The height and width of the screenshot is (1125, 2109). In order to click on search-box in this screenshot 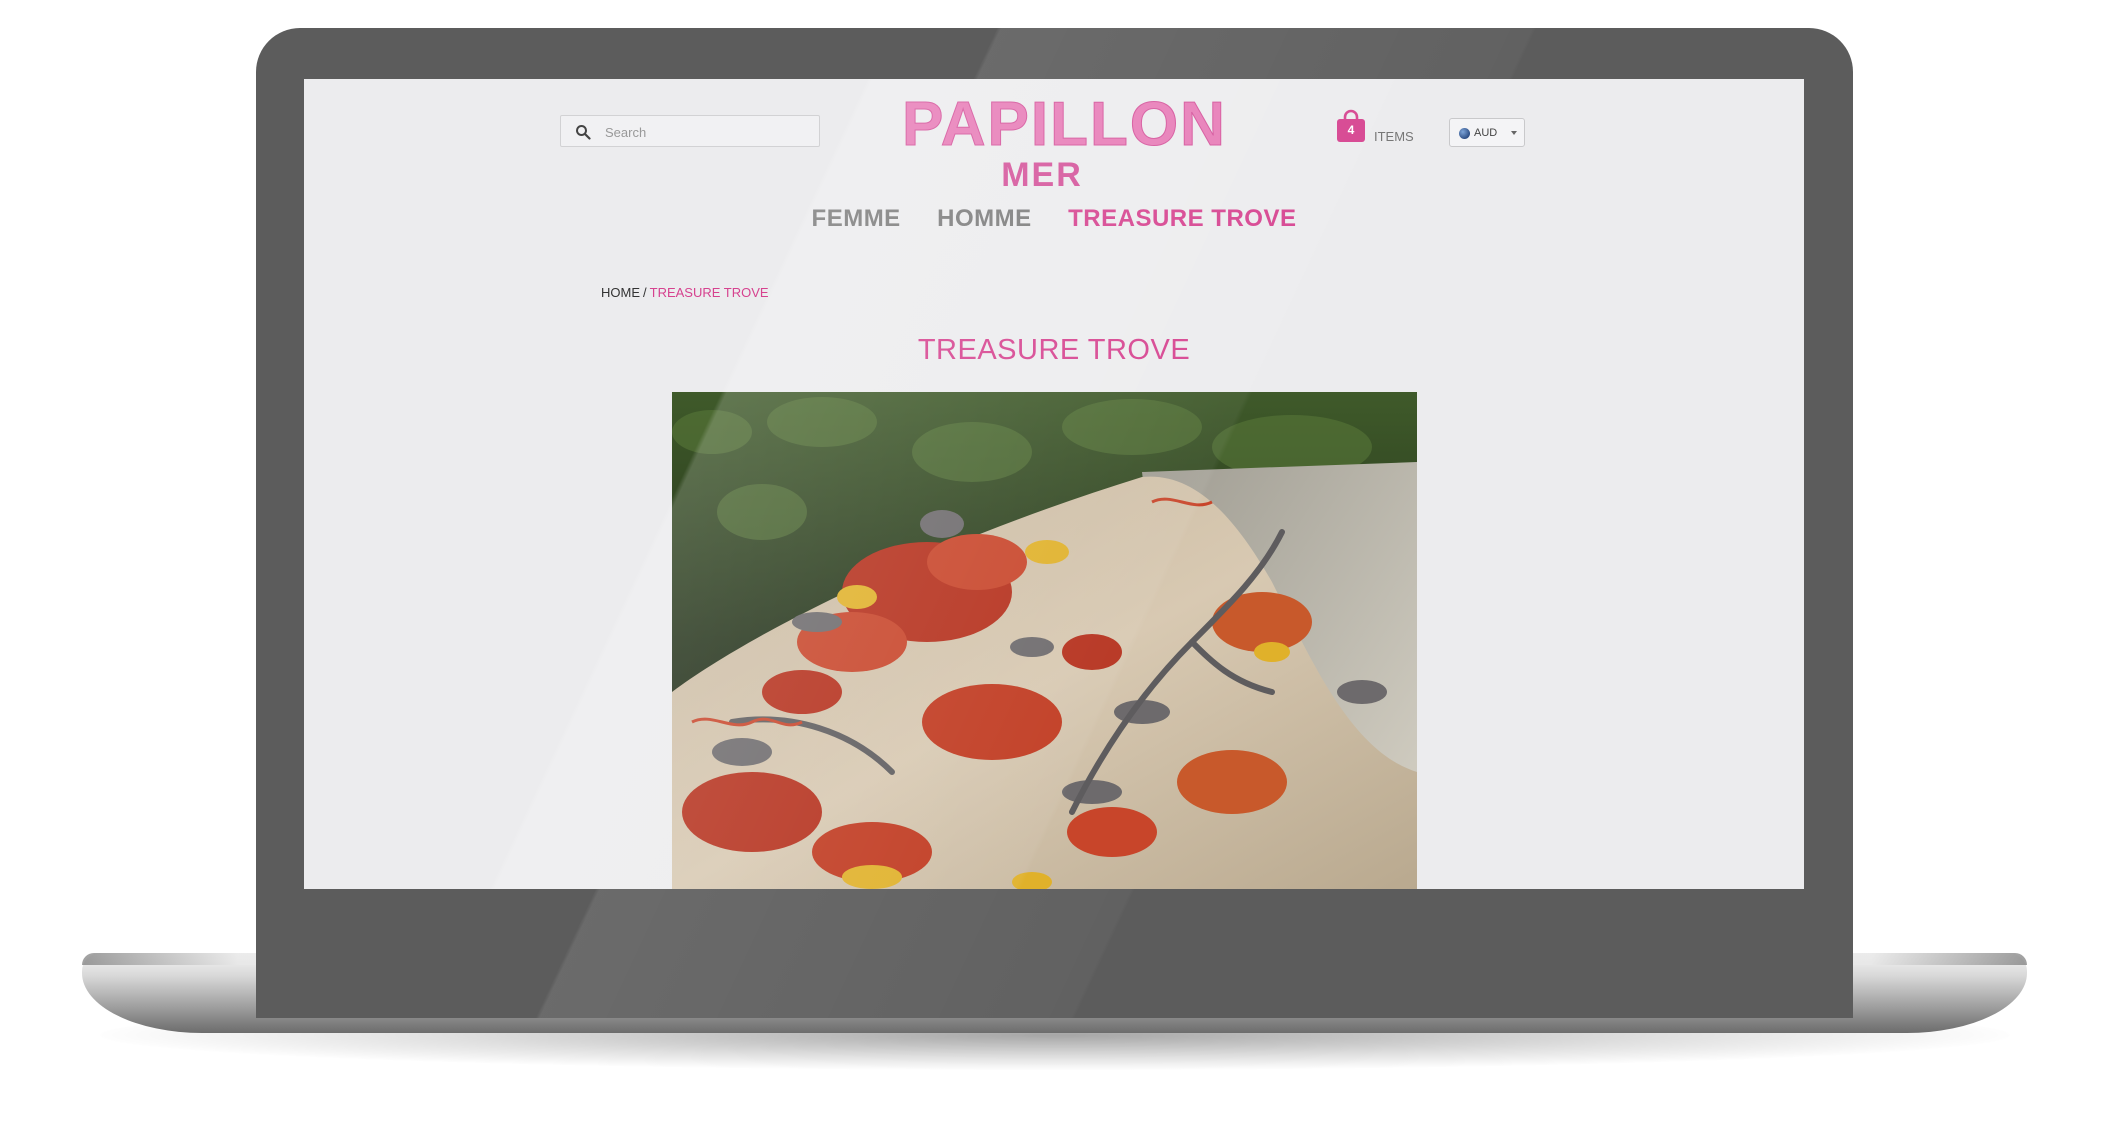, I will do `click(690, 131)`.